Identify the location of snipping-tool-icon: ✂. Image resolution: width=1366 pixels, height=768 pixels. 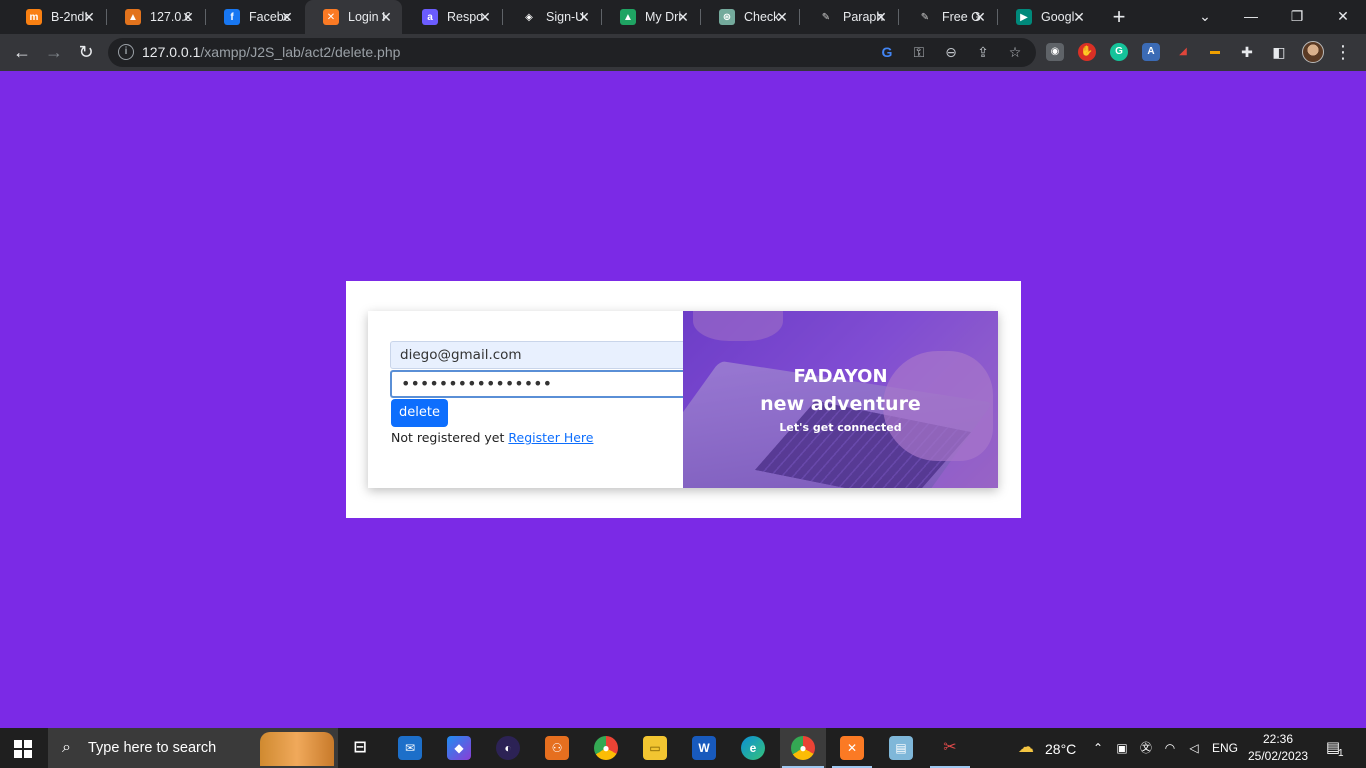
(950, 748).